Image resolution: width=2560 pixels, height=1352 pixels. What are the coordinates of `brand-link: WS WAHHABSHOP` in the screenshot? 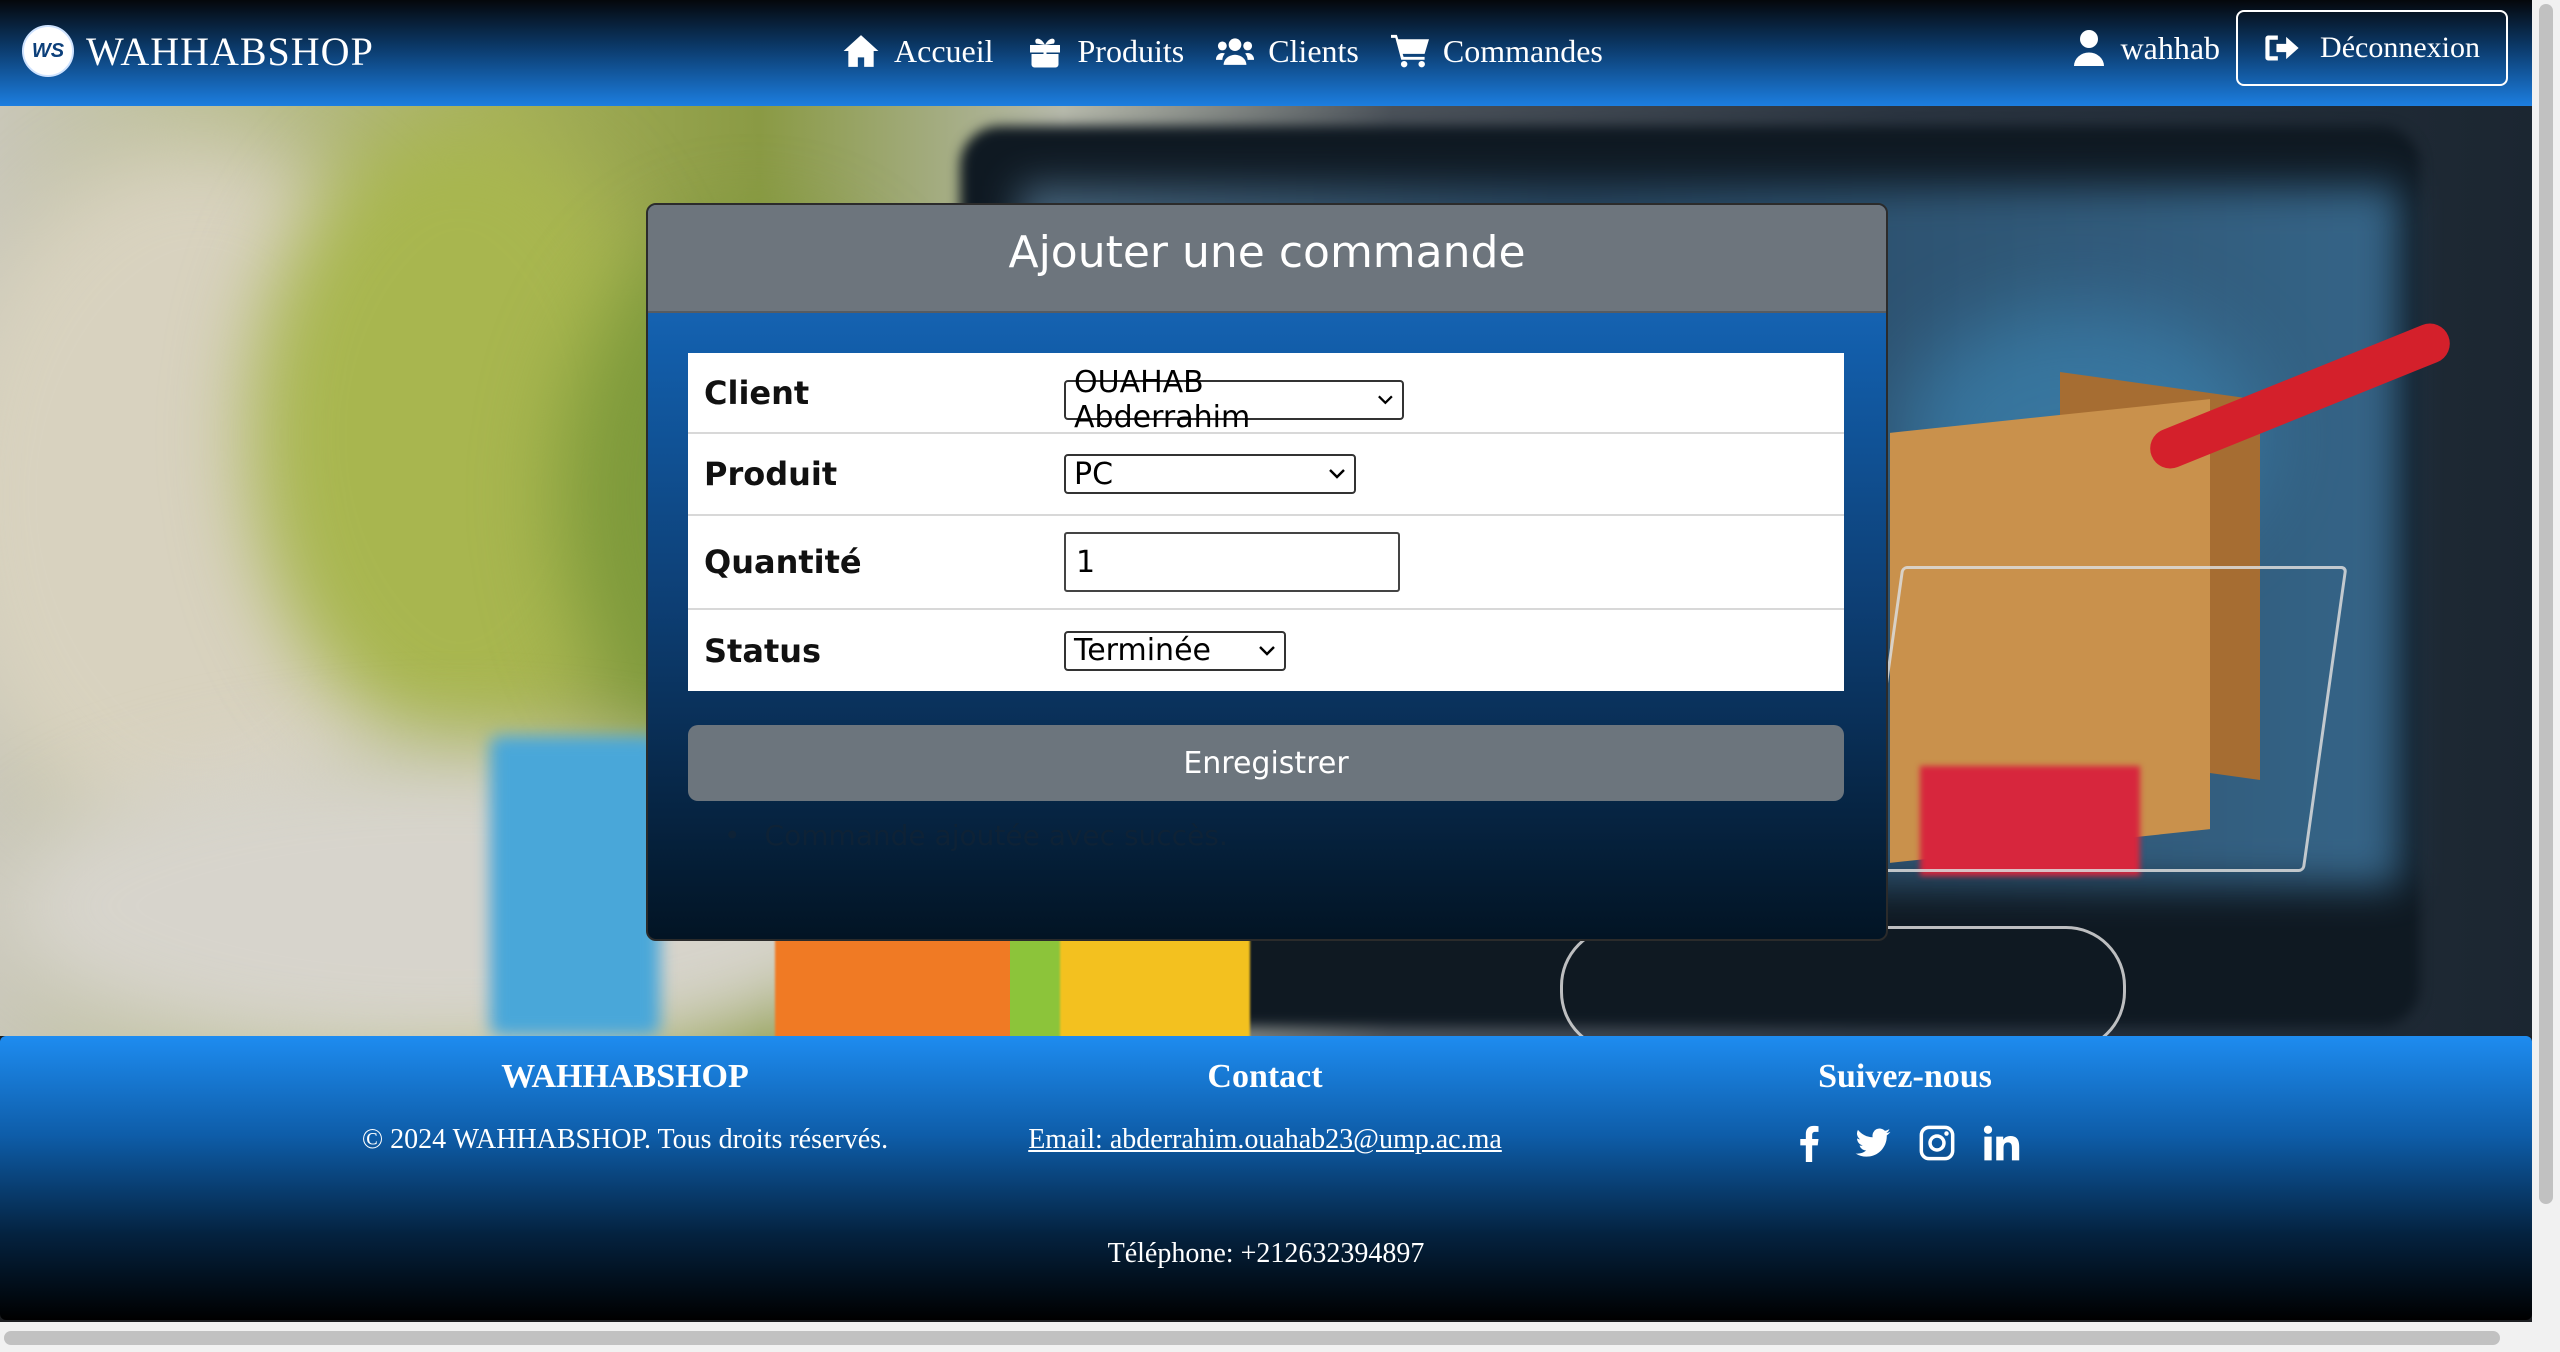 It's located at (198, 51).